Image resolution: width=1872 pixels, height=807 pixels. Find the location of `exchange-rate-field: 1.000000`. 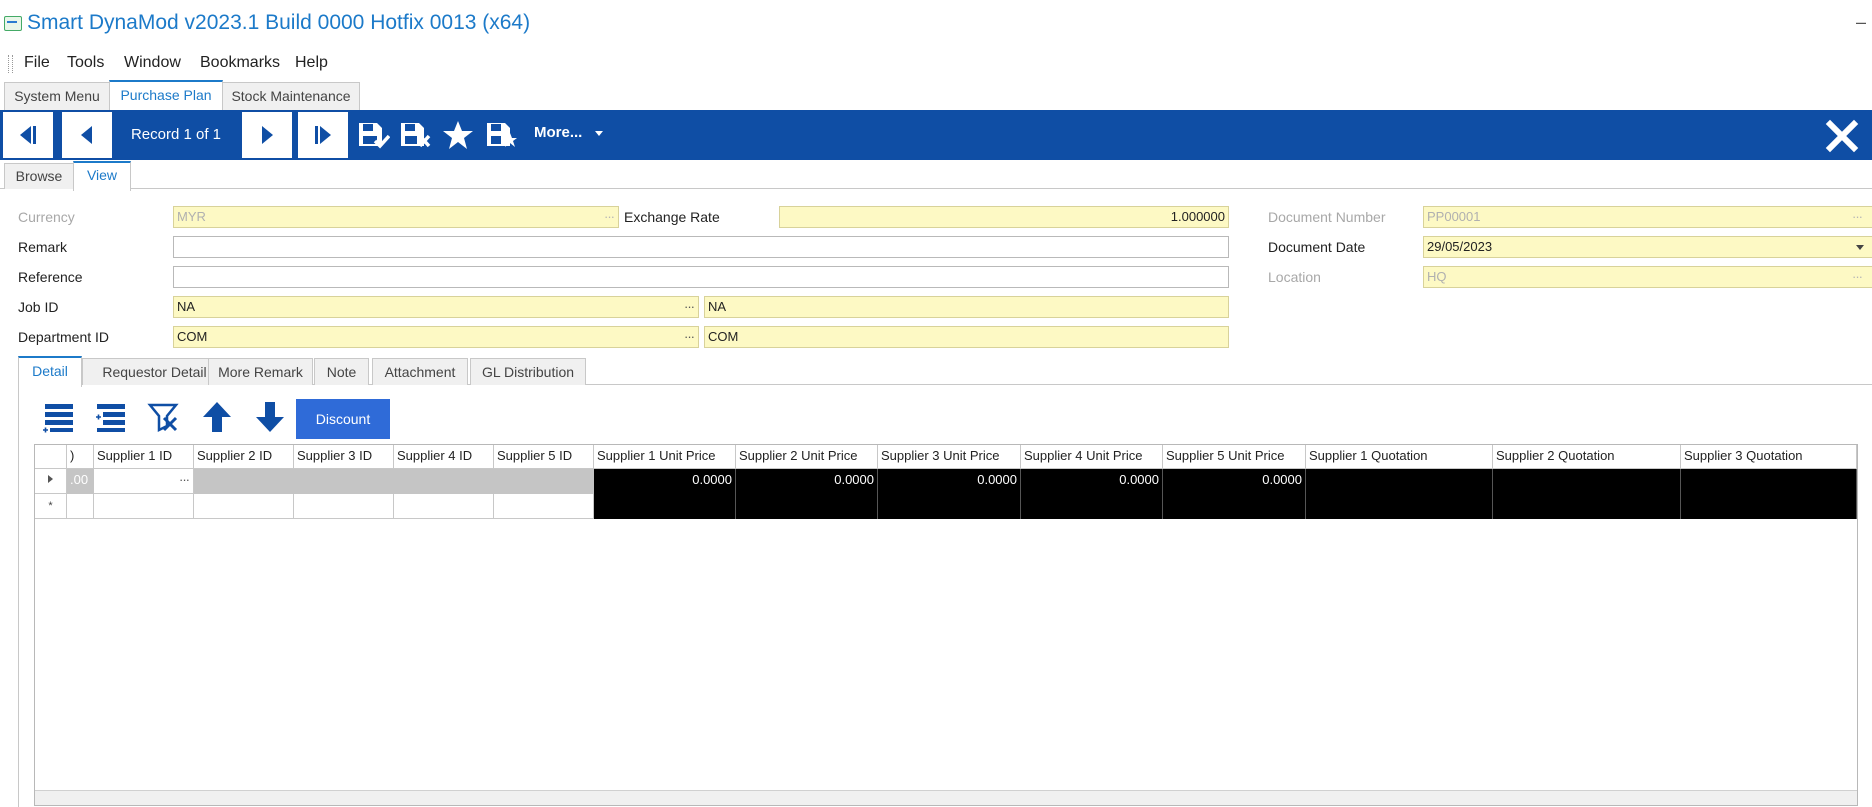

exchange-rate-field: 1.000000 is located at coordinates (1004, 217).